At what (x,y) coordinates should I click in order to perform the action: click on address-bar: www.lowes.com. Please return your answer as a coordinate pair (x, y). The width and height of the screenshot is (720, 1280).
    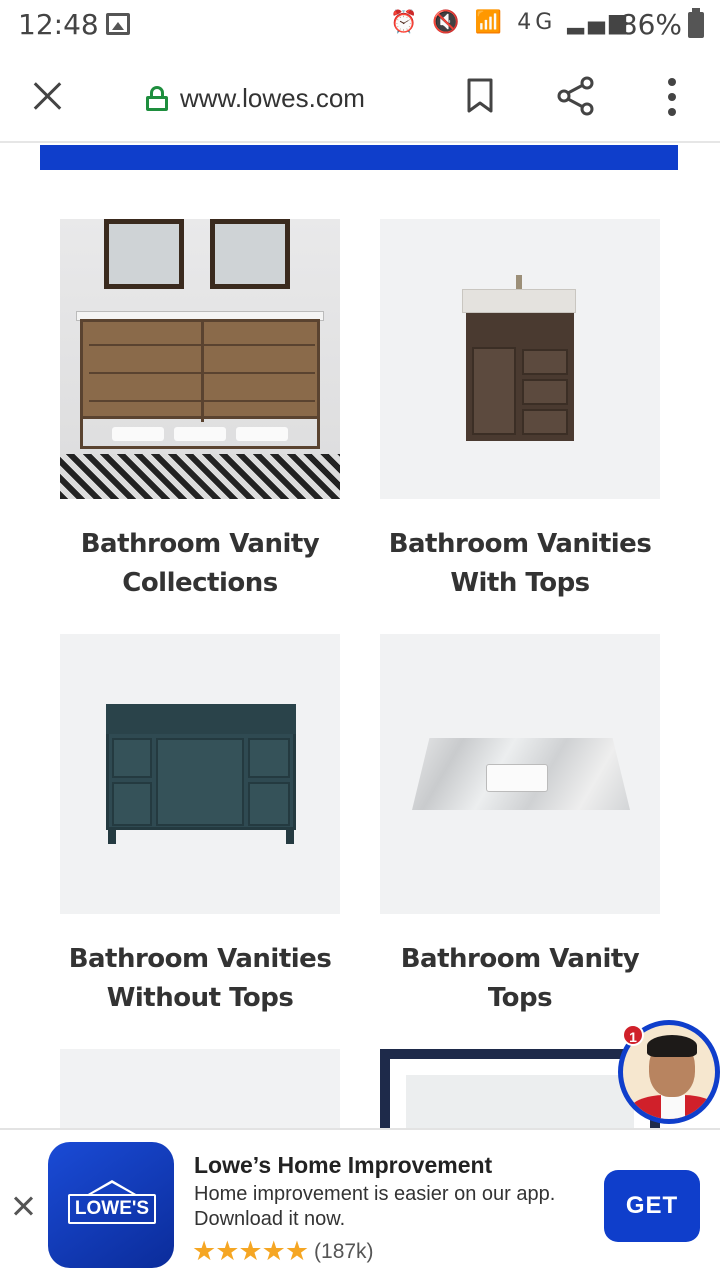
    Looking at the image, I should click on (255, 98).